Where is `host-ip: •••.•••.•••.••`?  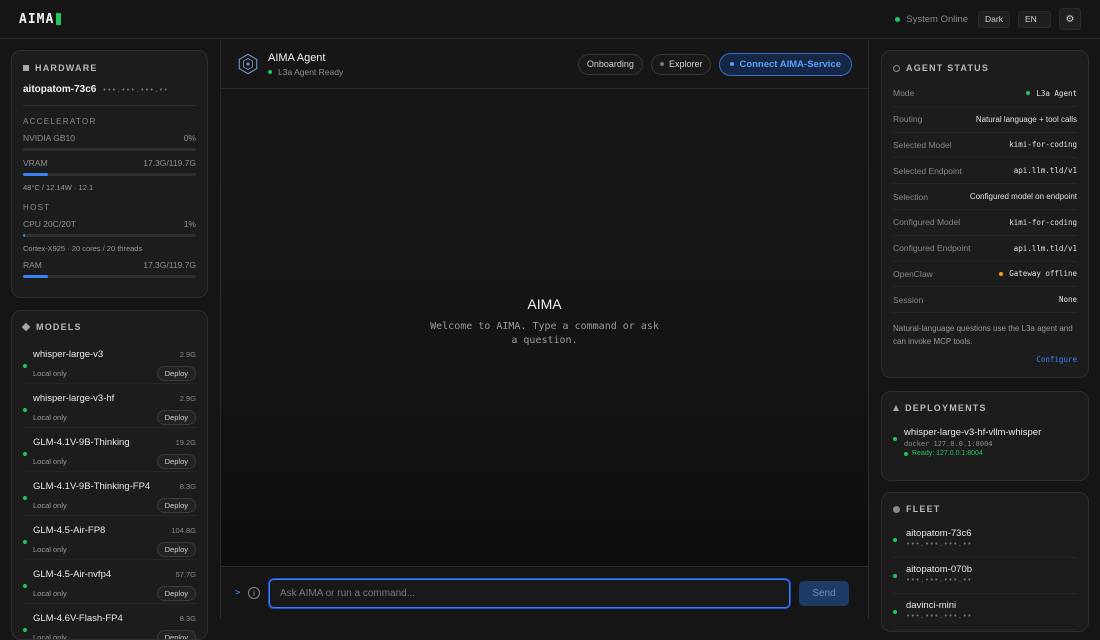
host-ip: •••.•••.•••.•• is located at coordinates (135, 90).